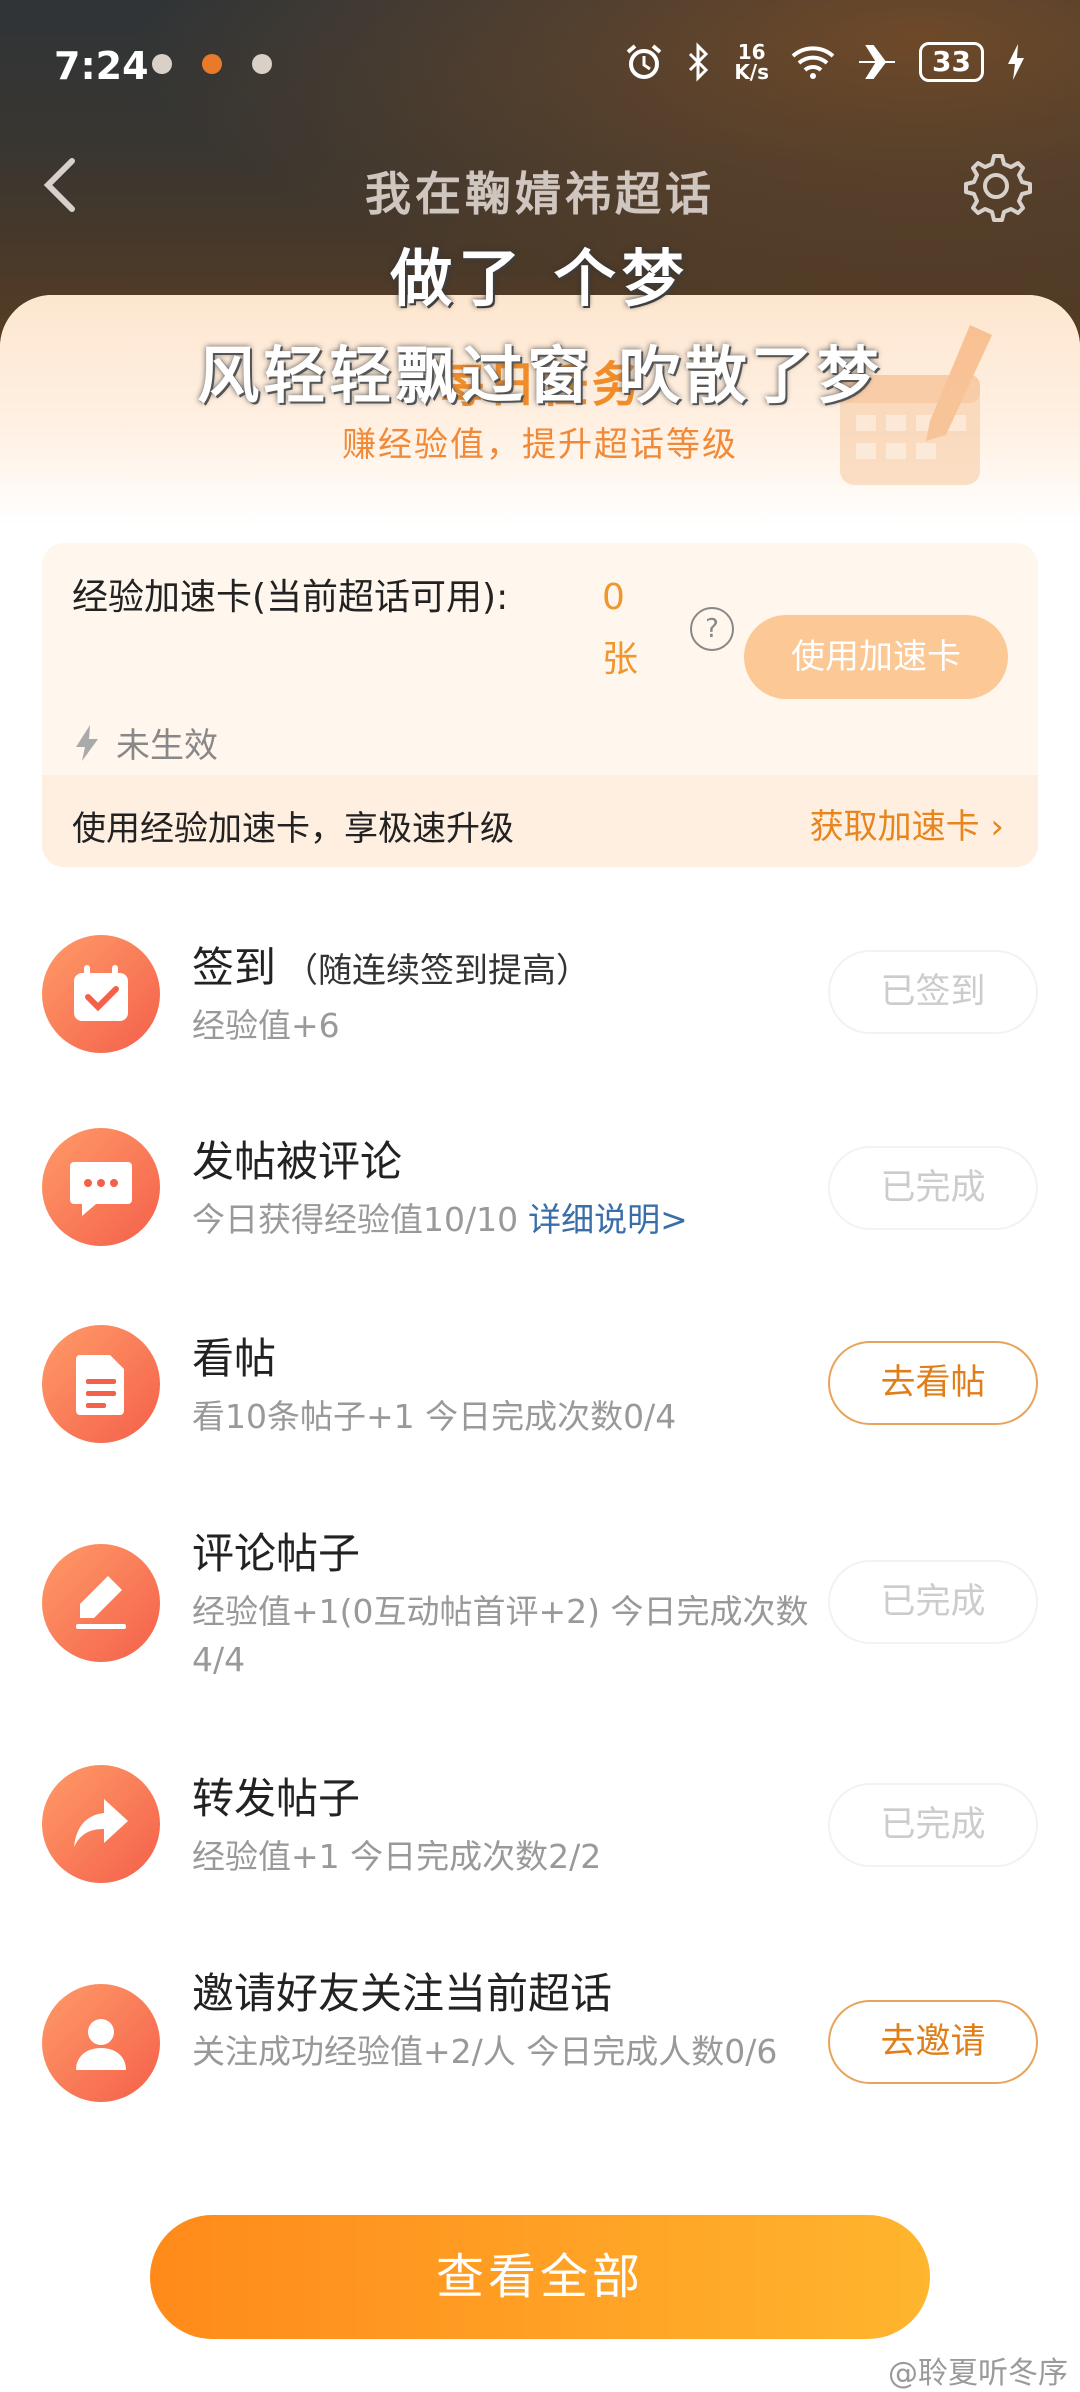 This screenshot has height=2392, width=1080. I want to click on accelerator-promo-row: 使用经验加速卡，享极速升级 获取加速卡 ›, so click(540, 821).